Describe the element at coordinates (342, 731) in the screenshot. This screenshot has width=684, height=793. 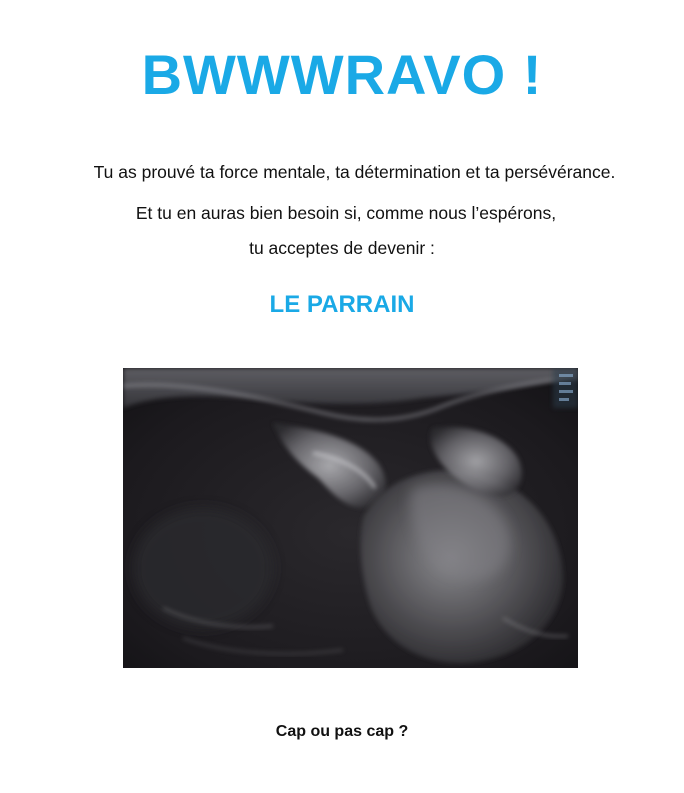
I see `closing-question: Cap ou pas cap ?` at that location.